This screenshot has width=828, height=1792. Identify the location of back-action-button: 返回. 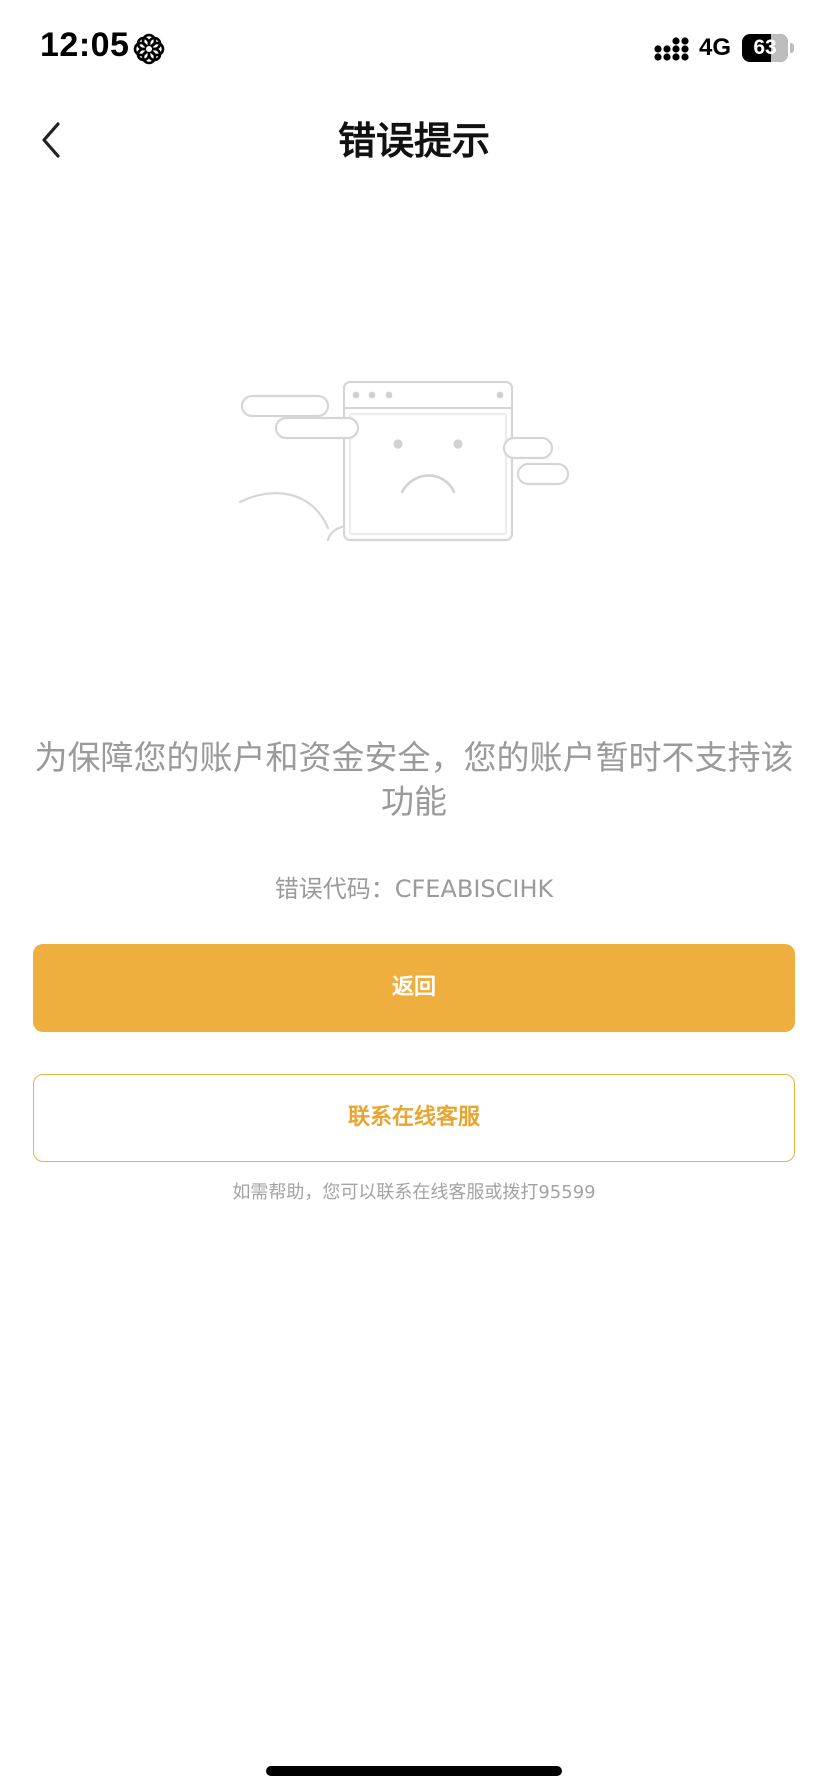
(414, 988).